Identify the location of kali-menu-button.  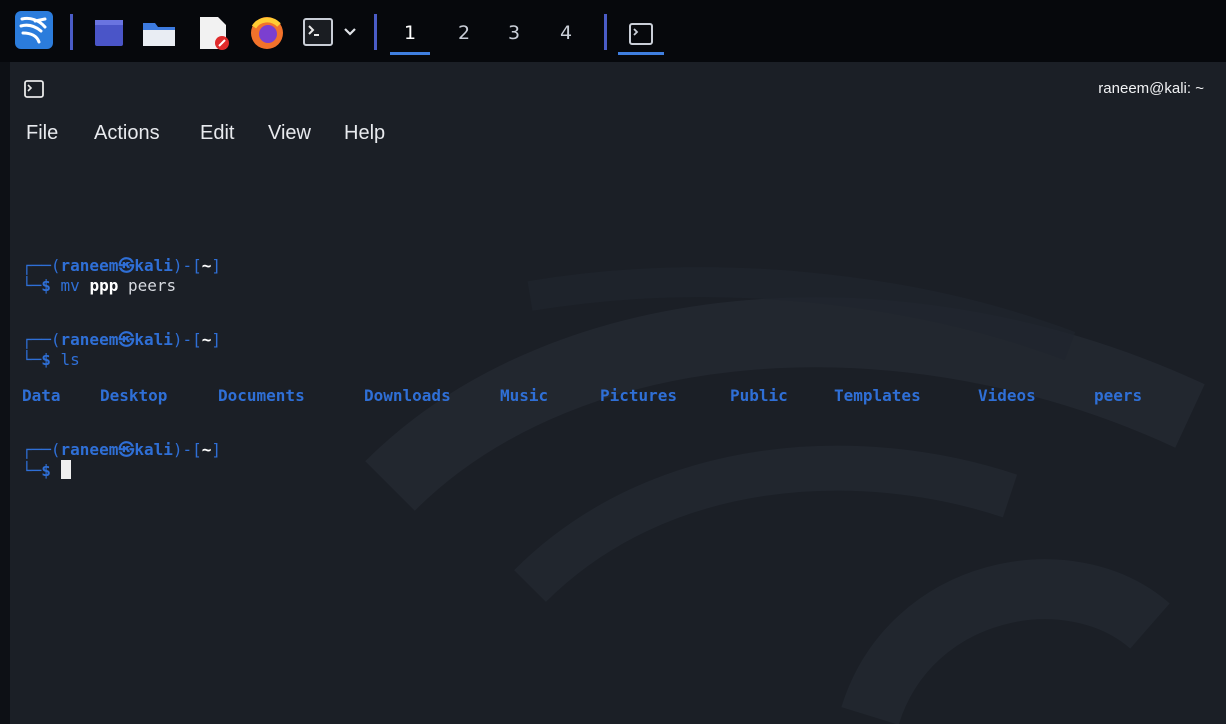
(34, 30).